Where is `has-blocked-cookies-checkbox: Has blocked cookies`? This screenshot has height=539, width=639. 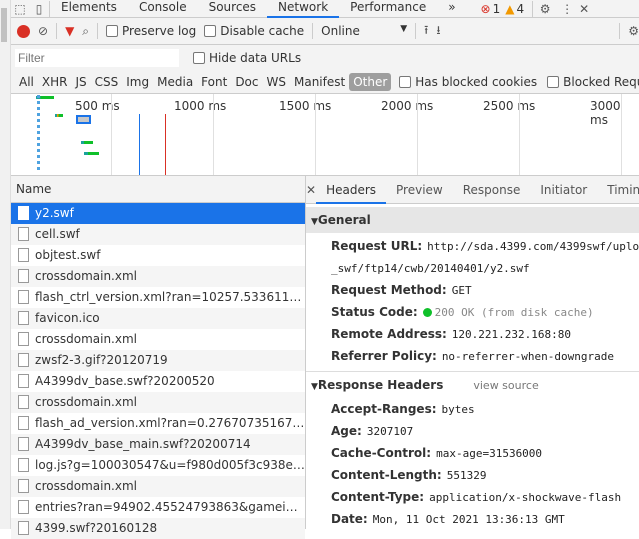
has-blocked-cookies-checkbox: Has blocked cookies is located at coordinates (468, 82).